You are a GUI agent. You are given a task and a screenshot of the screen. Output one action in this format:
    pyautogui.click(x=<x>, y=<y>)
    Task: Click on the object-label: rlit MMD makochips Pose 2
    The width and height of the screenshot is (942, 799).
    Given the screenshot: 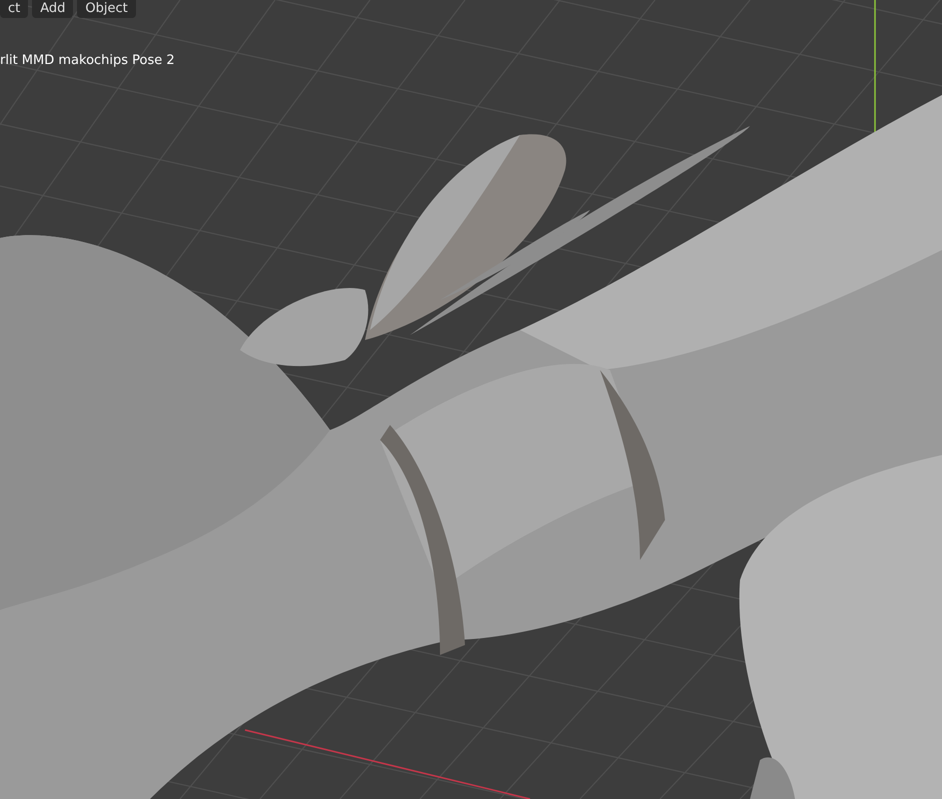 What is the action you would take?
    pyautogui.click(x=87, y=61)
    